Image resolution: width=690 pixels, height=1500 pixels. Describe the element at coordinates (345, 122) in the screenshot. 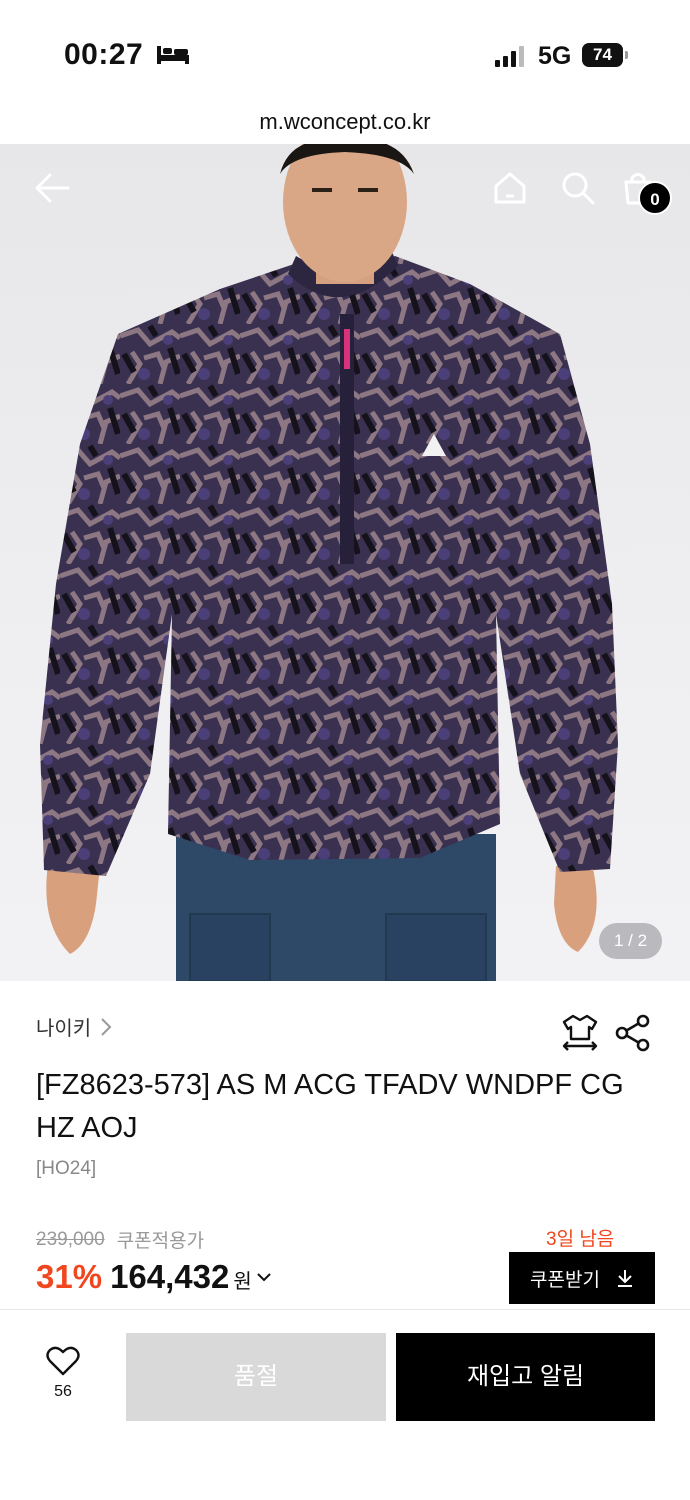

I see `browser-url: m.wconcept.co.kr` at that location.